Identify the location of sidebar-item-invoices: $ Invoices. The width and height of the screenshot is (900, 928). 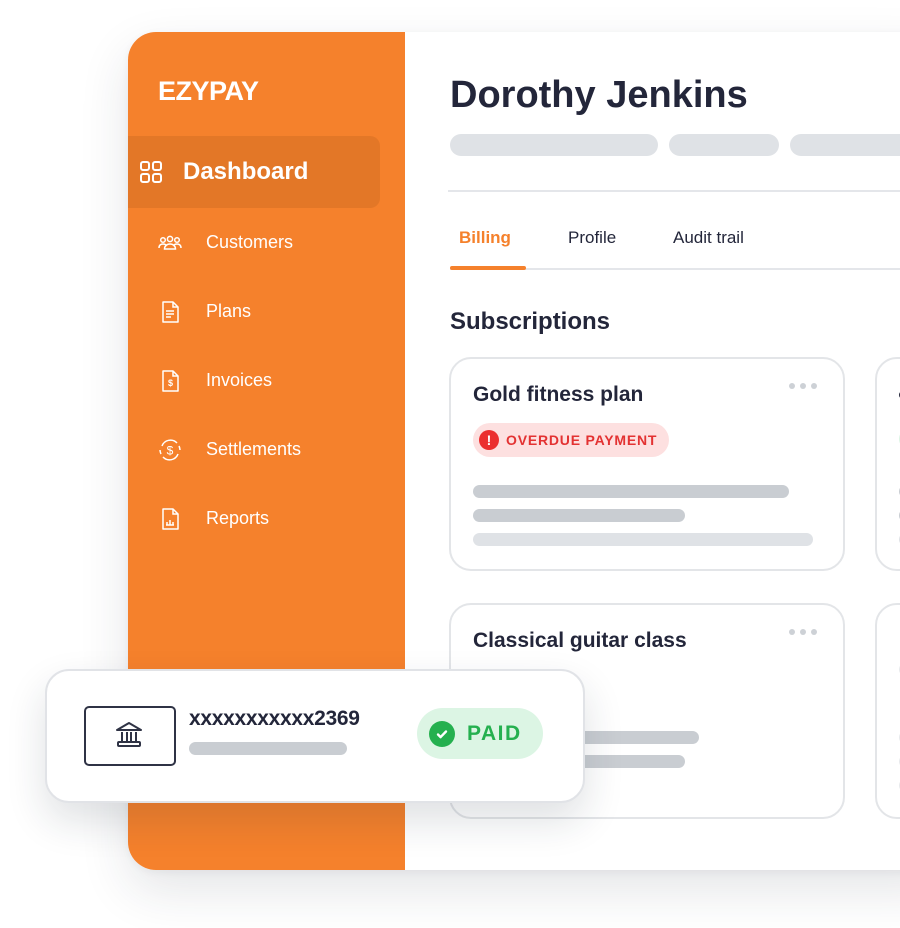
(273, 381).